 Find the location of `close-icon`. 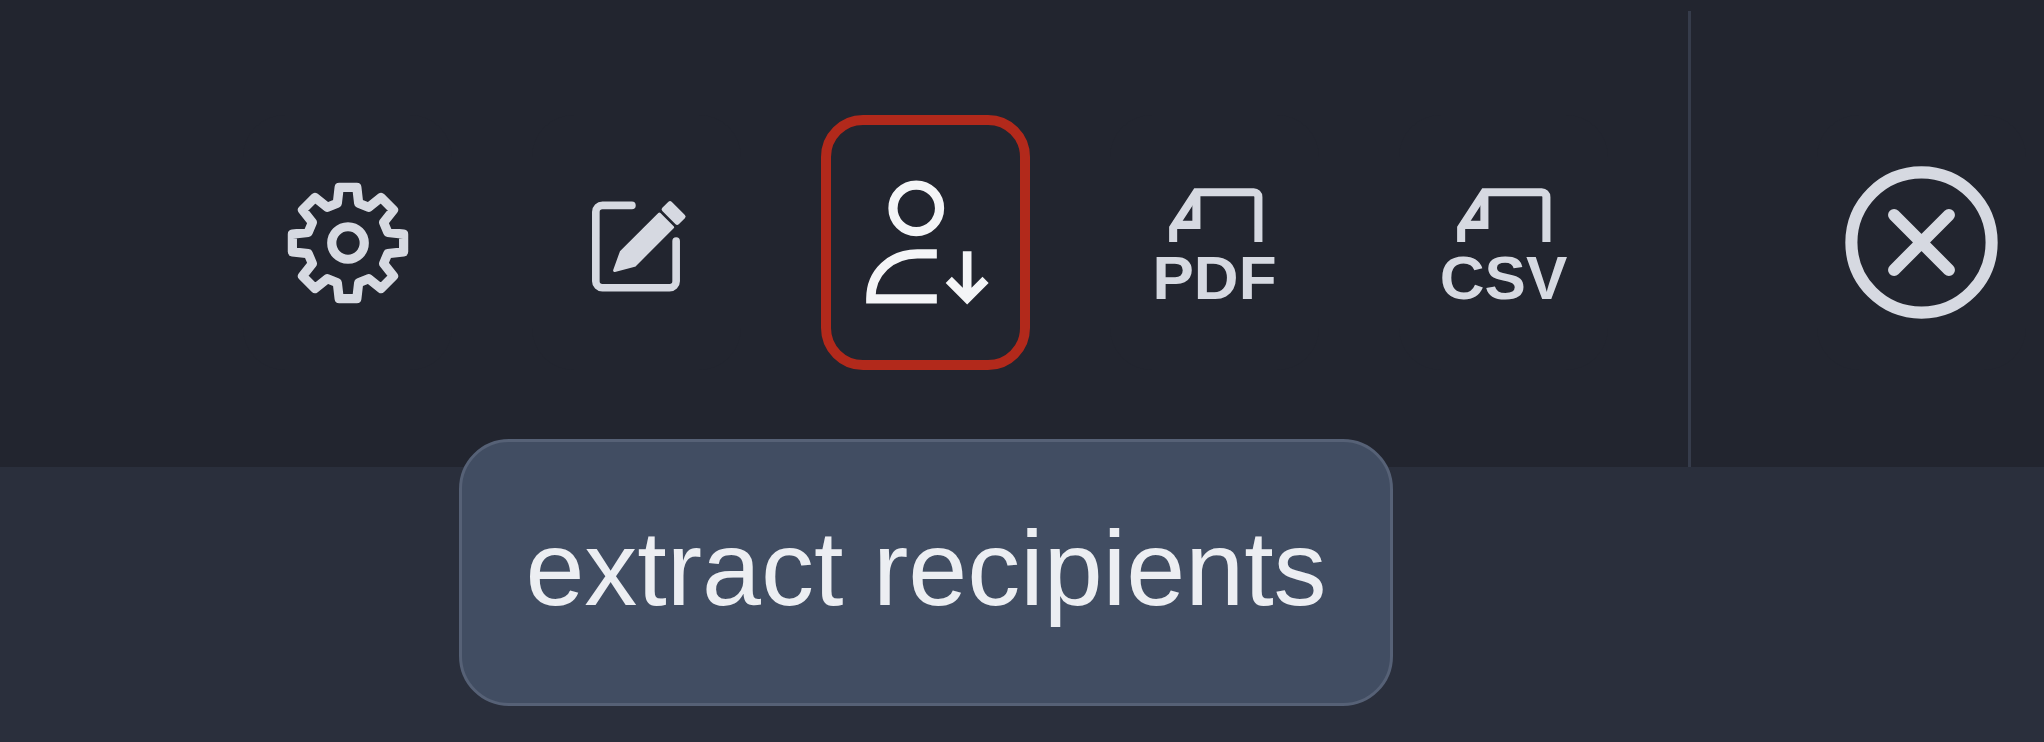

close-icon is located at coordinates (1921, 242).